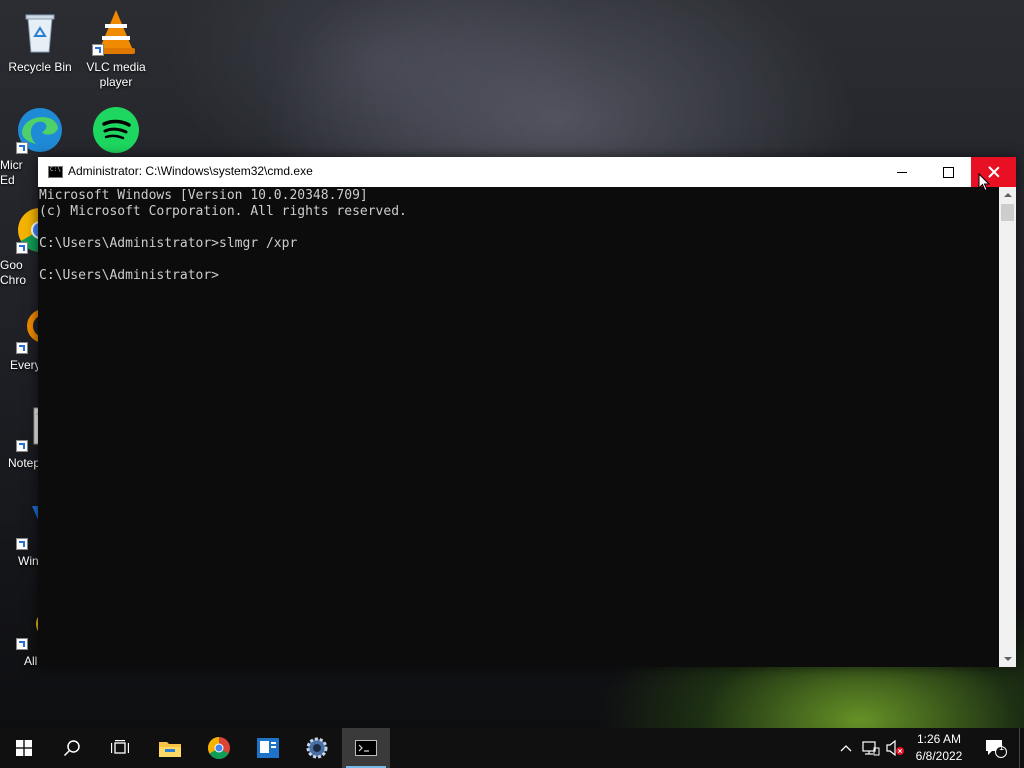 The height and width of the screenshot is (768, 1024). What do you see at coordinates (116, 32) in the screenshot?
I see `vlc-icon` at bounding box center [116, 32].